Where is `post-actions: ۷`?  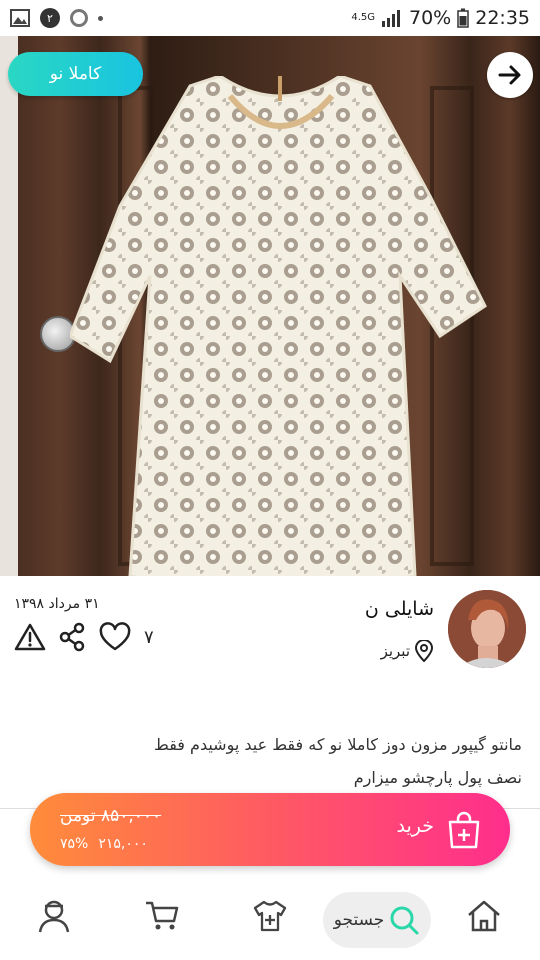 post-actions: ۷ is located at coordinates (84, 637).